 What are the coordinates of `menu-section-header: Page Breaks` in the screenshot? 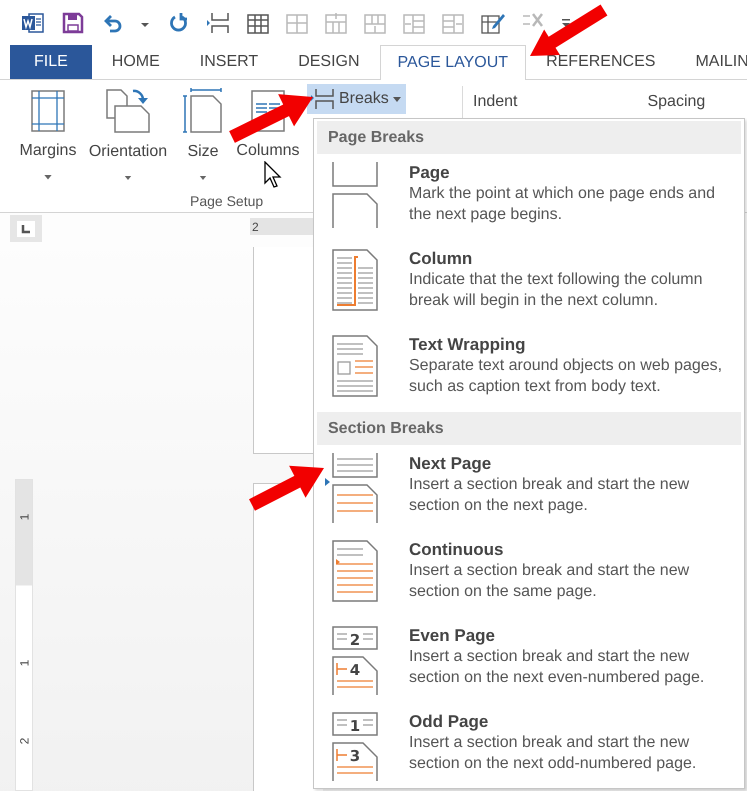 It's located at (529, 137).